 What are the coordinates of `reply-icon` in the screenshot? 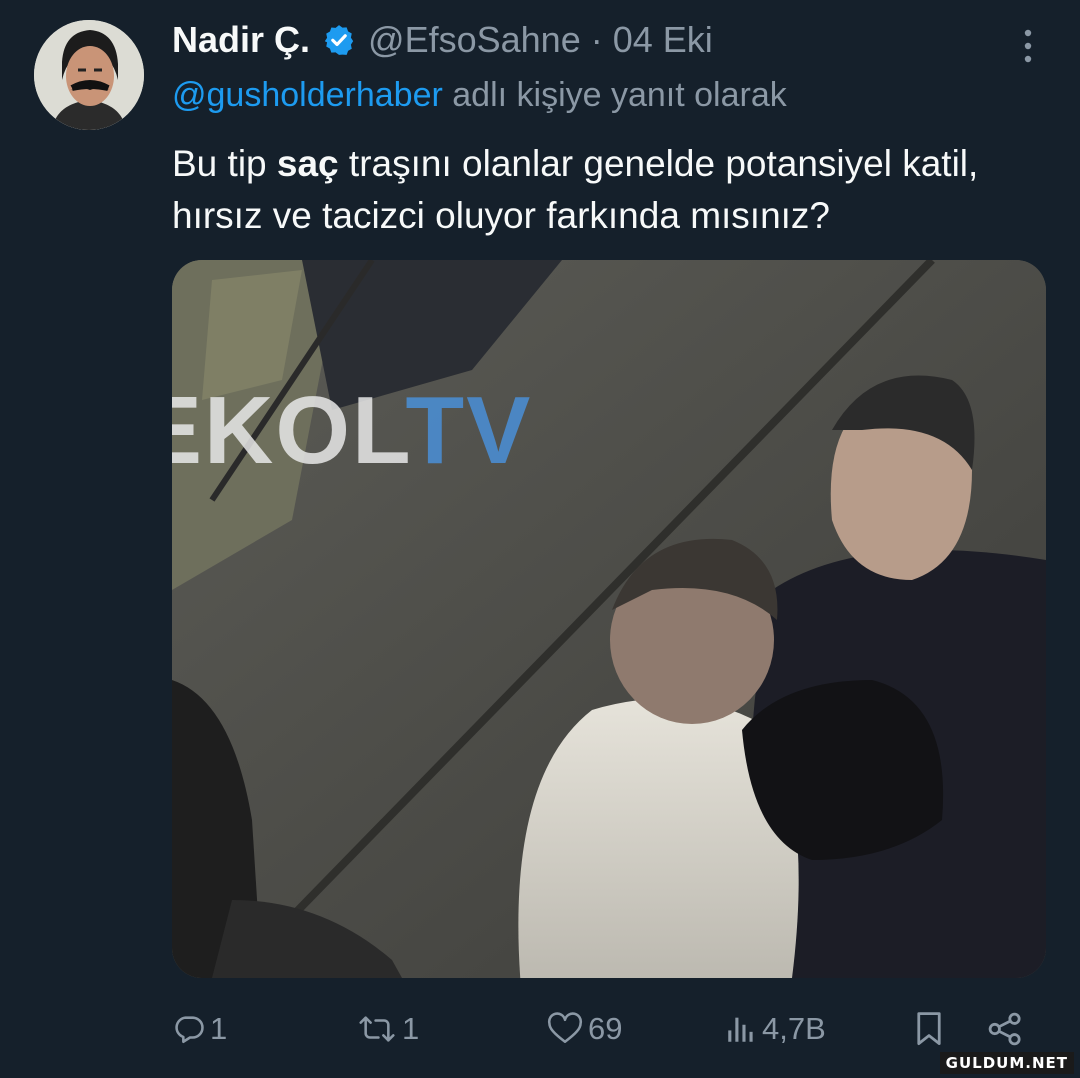 It's located at (189, 1030).